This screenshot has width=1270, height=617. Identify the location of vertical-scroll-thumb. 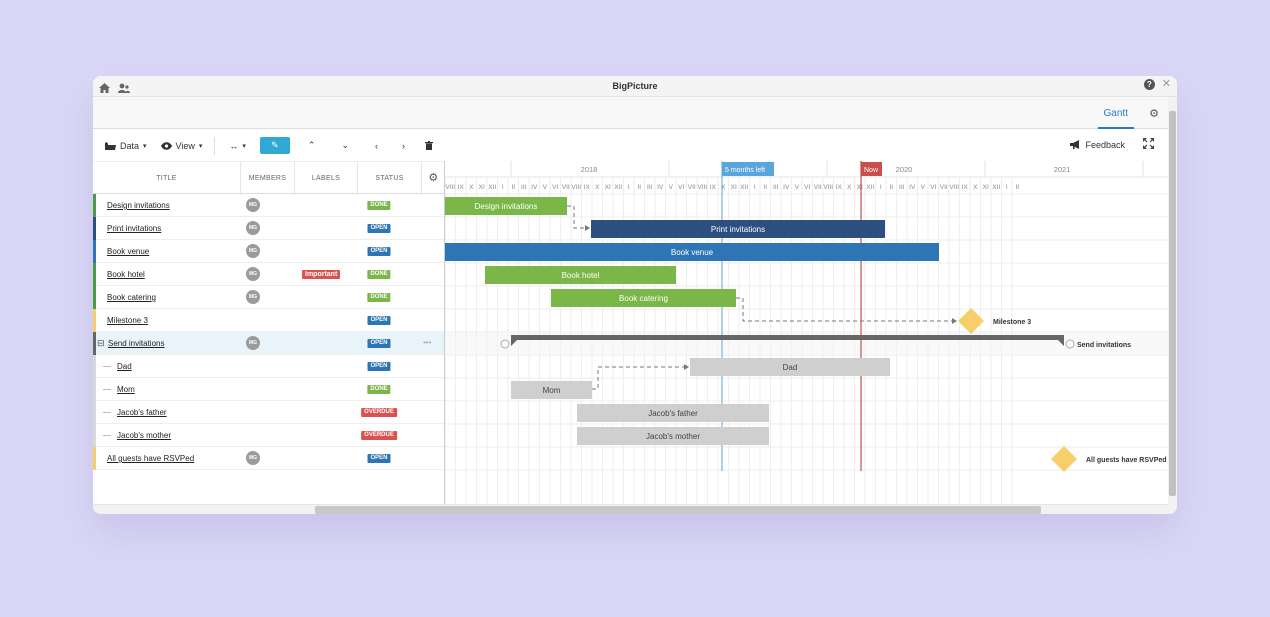
(1172, 303).